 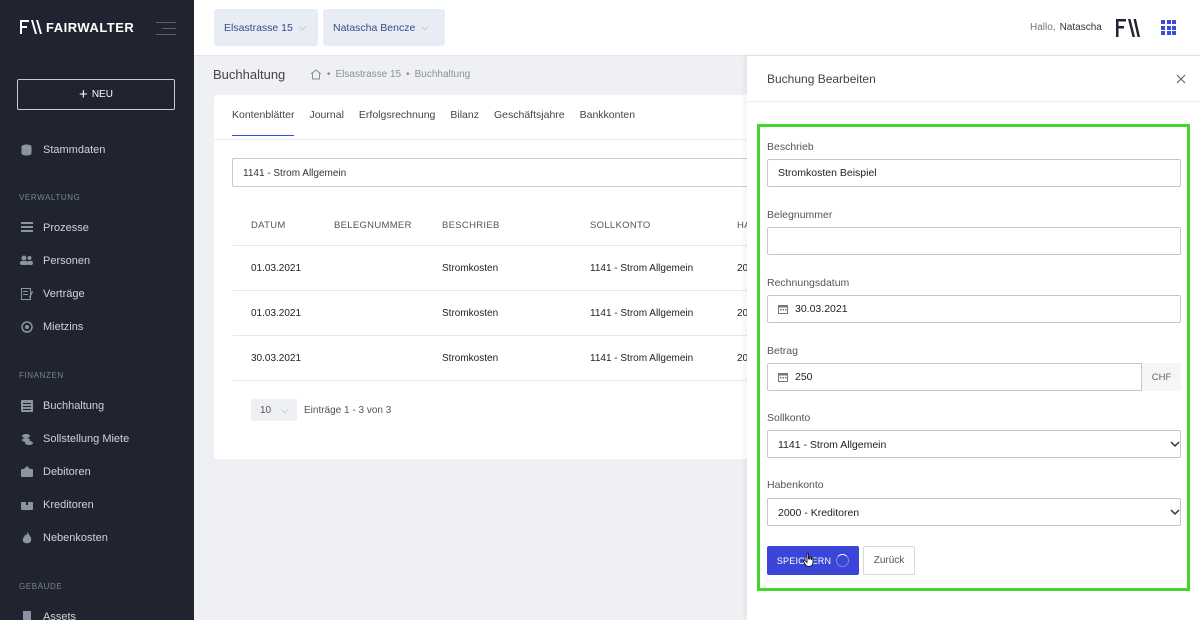 What do you see at coordinates (26, 615) in the screenshot?
I see `building-icon` at bounding box center [26, 615].